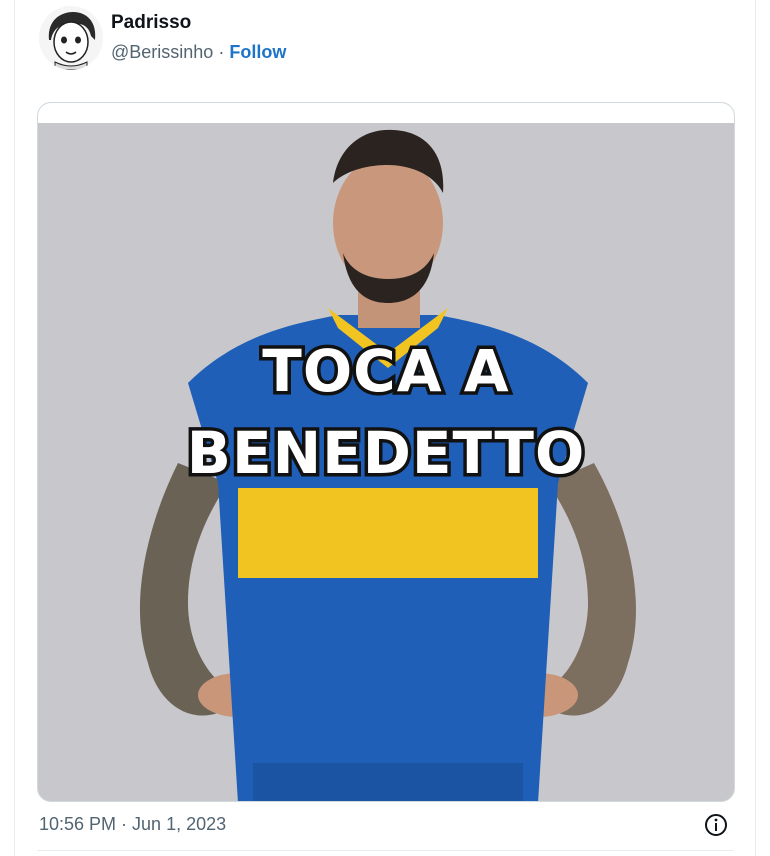 The height and width of the screenshot is (856, 770). I want to click on tweet-timestamp: 10:56 PM · Jun 1, 2023, so click(132, 824).